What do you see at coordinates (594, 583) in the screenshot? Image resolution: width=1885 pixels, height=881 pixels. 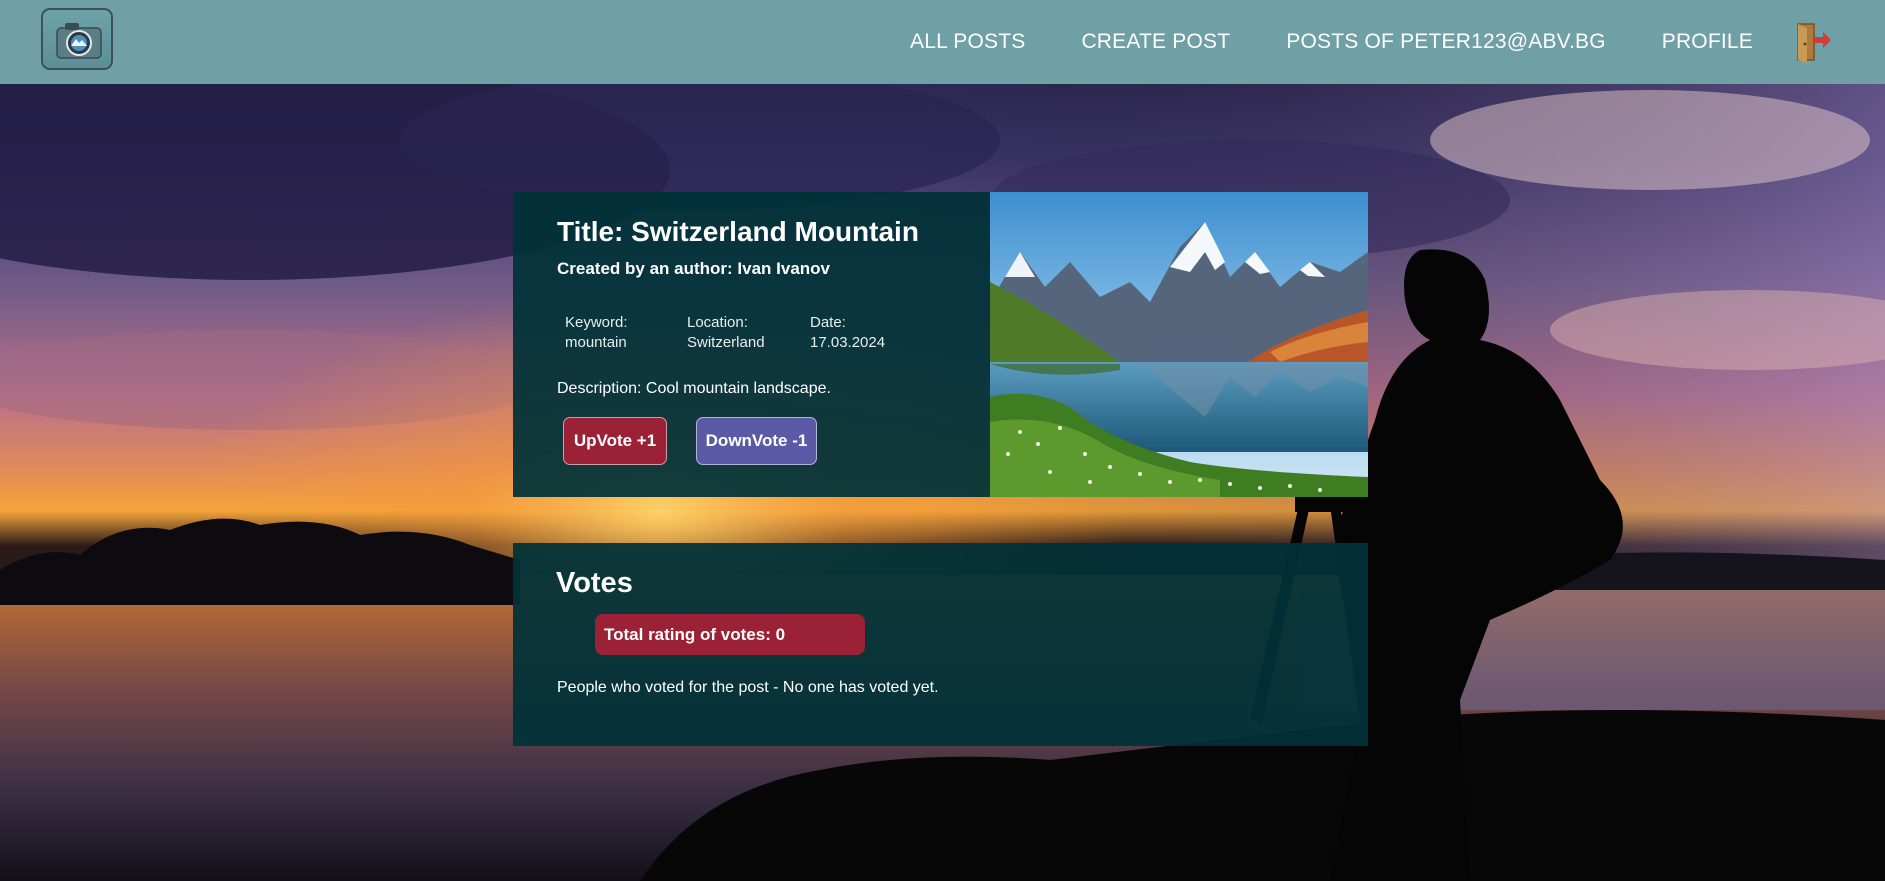 I see `votes-heading: Votes` at bounding box center [594, 583].